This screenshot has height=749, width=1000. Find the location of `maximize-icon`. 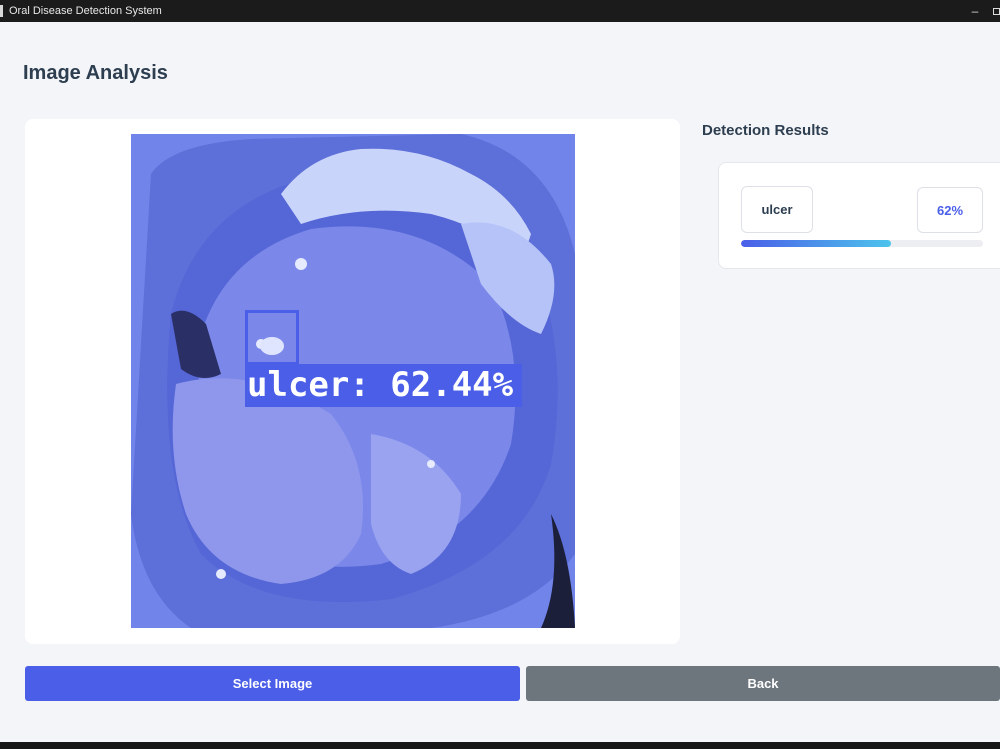

maximize-icon is located at coordinates (996, 11).